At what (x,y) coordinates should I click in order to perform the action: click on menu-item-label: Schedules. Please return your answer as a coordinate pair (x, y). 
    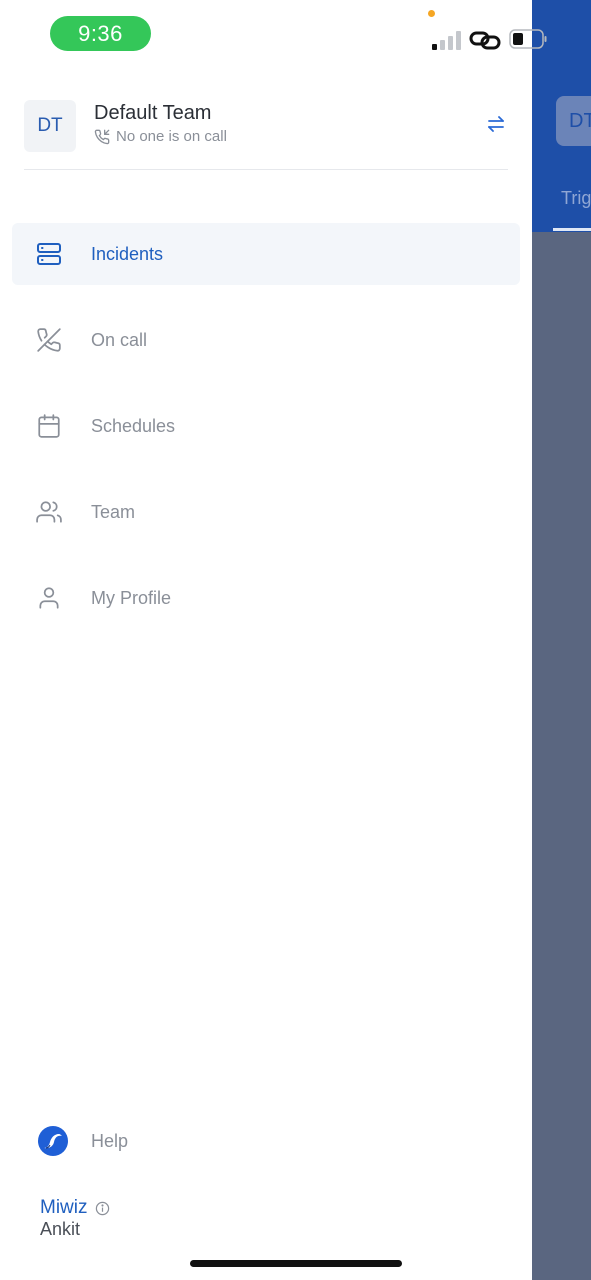
    Looking at the image, I should click on (133, 425).